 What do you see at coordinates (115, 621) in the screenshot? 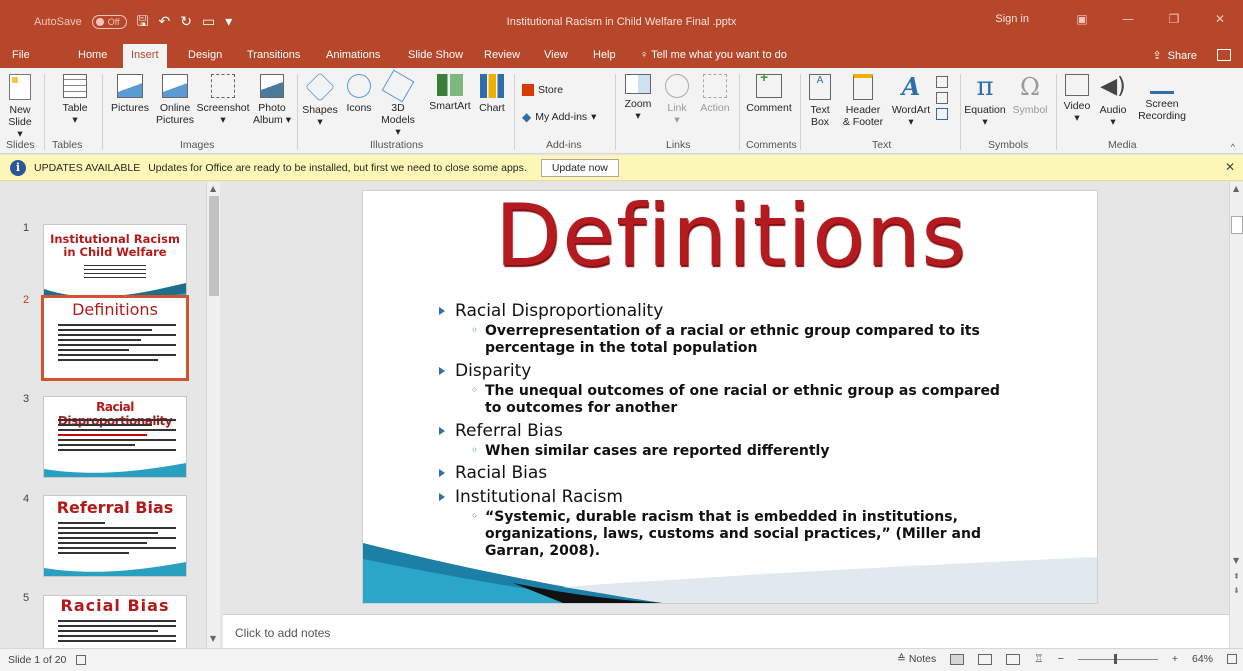
I see `slide-thumbnail-5: Racial Bias` at bounding box center [115, 621].